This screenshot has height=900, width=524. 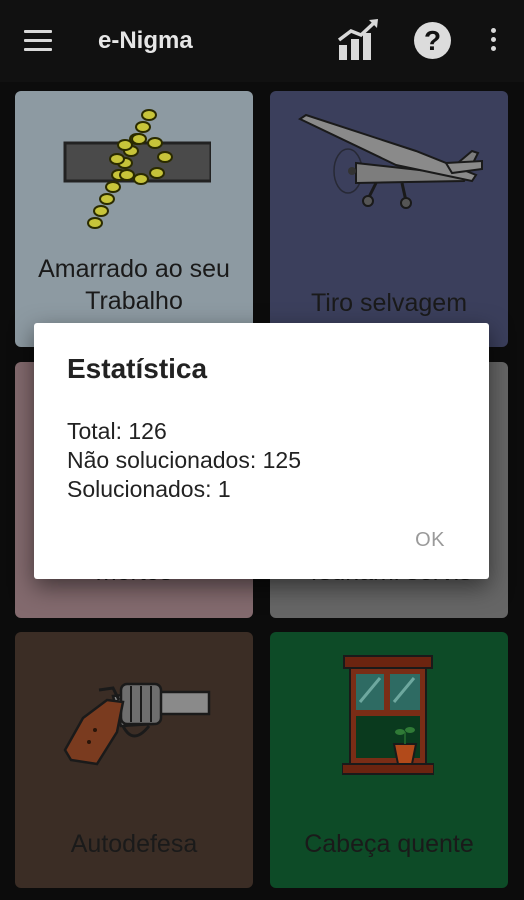 What do you see at coordinates (117, 431) in the screenshot?
I see `stat-total: Total: 126` at bounding box center [117, 431].